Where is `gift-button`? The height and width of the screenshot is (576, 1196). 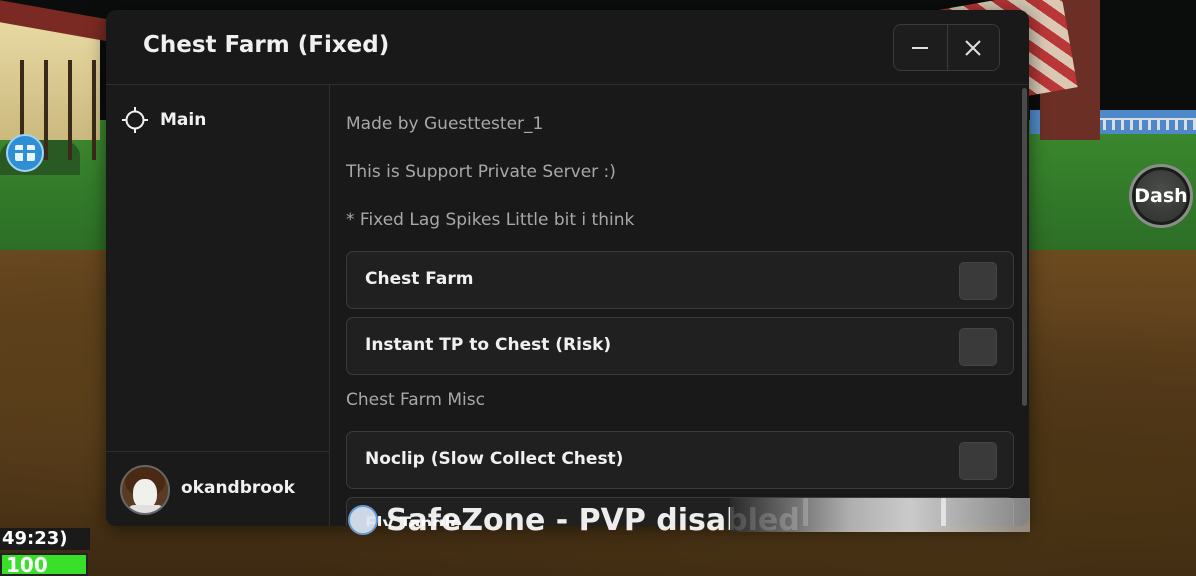
gift-button is located at coordinates (25, 153).